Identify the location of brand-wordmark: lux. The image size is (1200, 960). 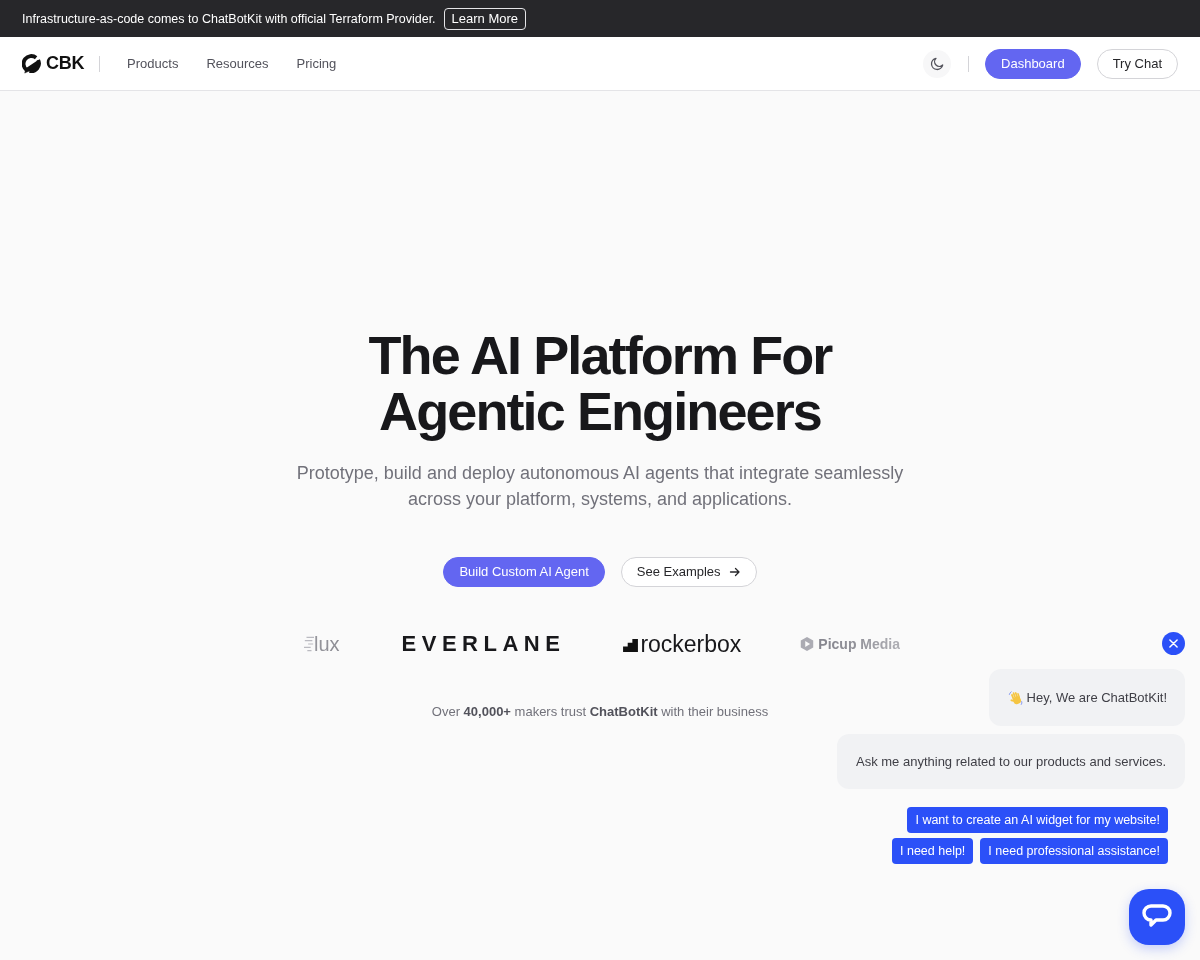
(327, 644).